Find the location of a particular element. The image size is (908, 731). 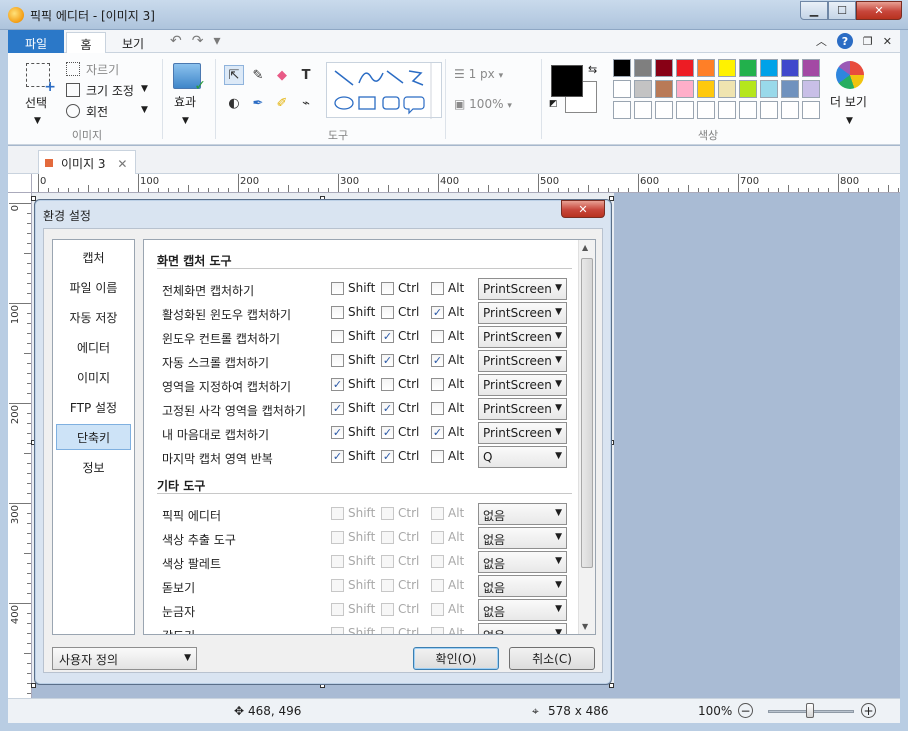

close-button: ✕ is located at coordinates (879, 10).